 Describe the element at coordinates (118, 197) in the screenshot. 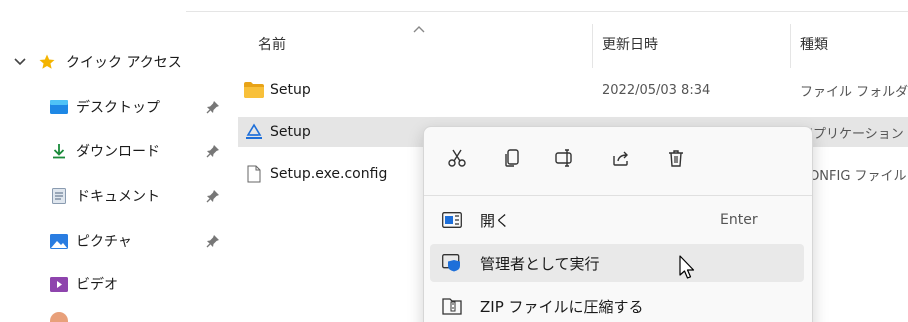

I see `sidebar-item-label: ドキュメント` at that location.